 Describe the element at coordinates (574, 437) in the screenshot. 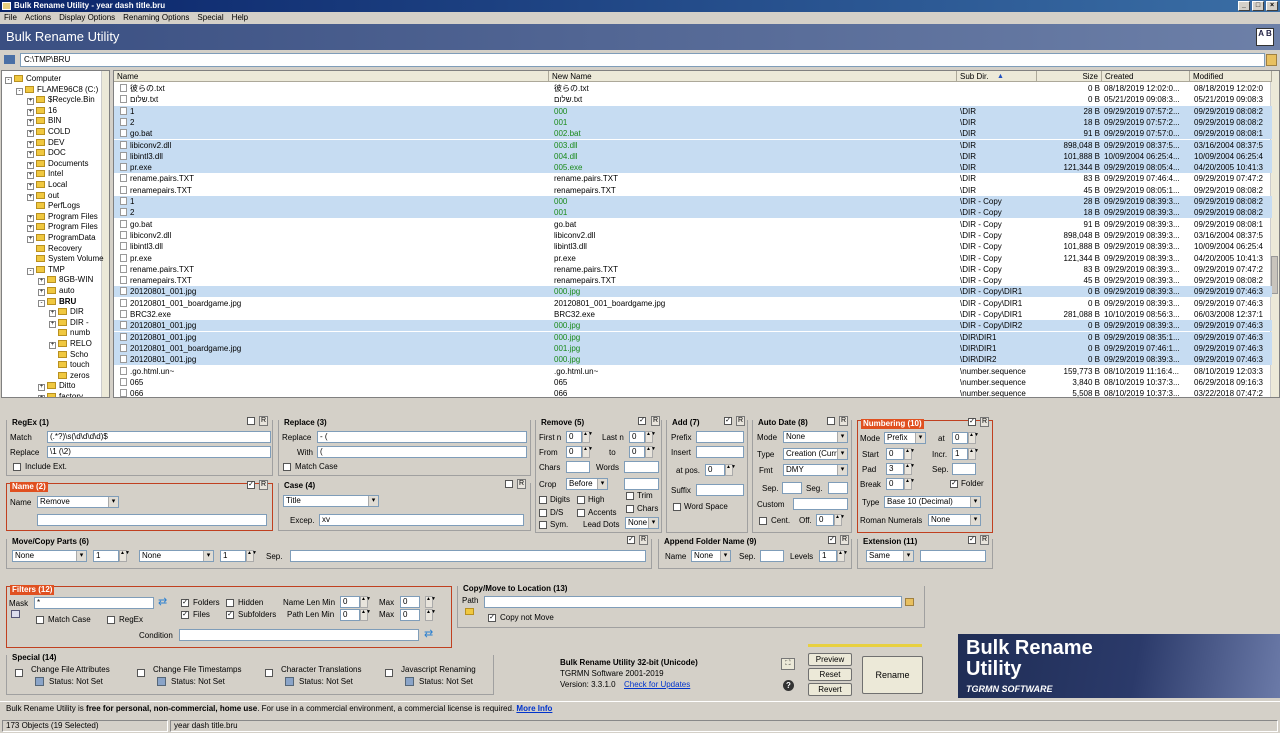

I see `remove-firstn-input: 0` at that location.